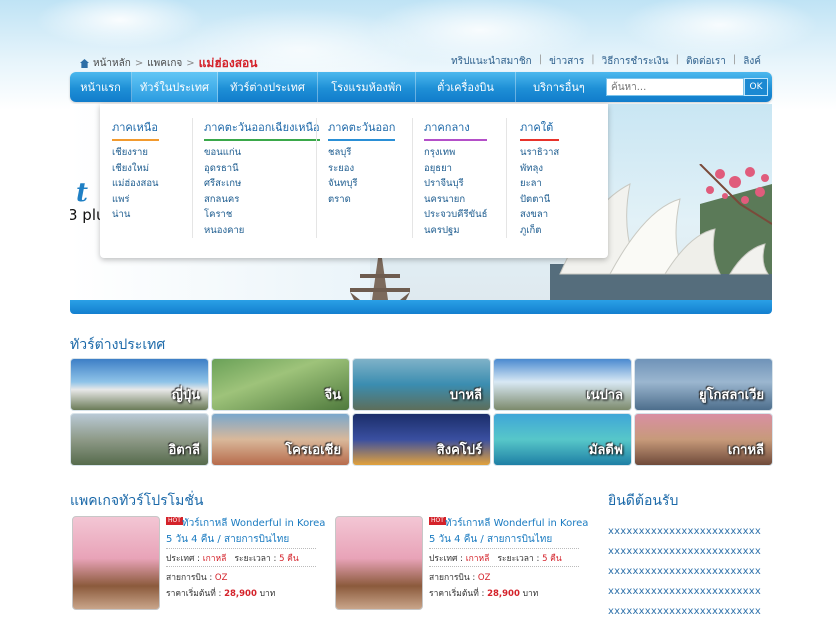  Describe the element at coordinates (539, 153) in the screenshot. I see `province-link: นราธิวาส` at that location.